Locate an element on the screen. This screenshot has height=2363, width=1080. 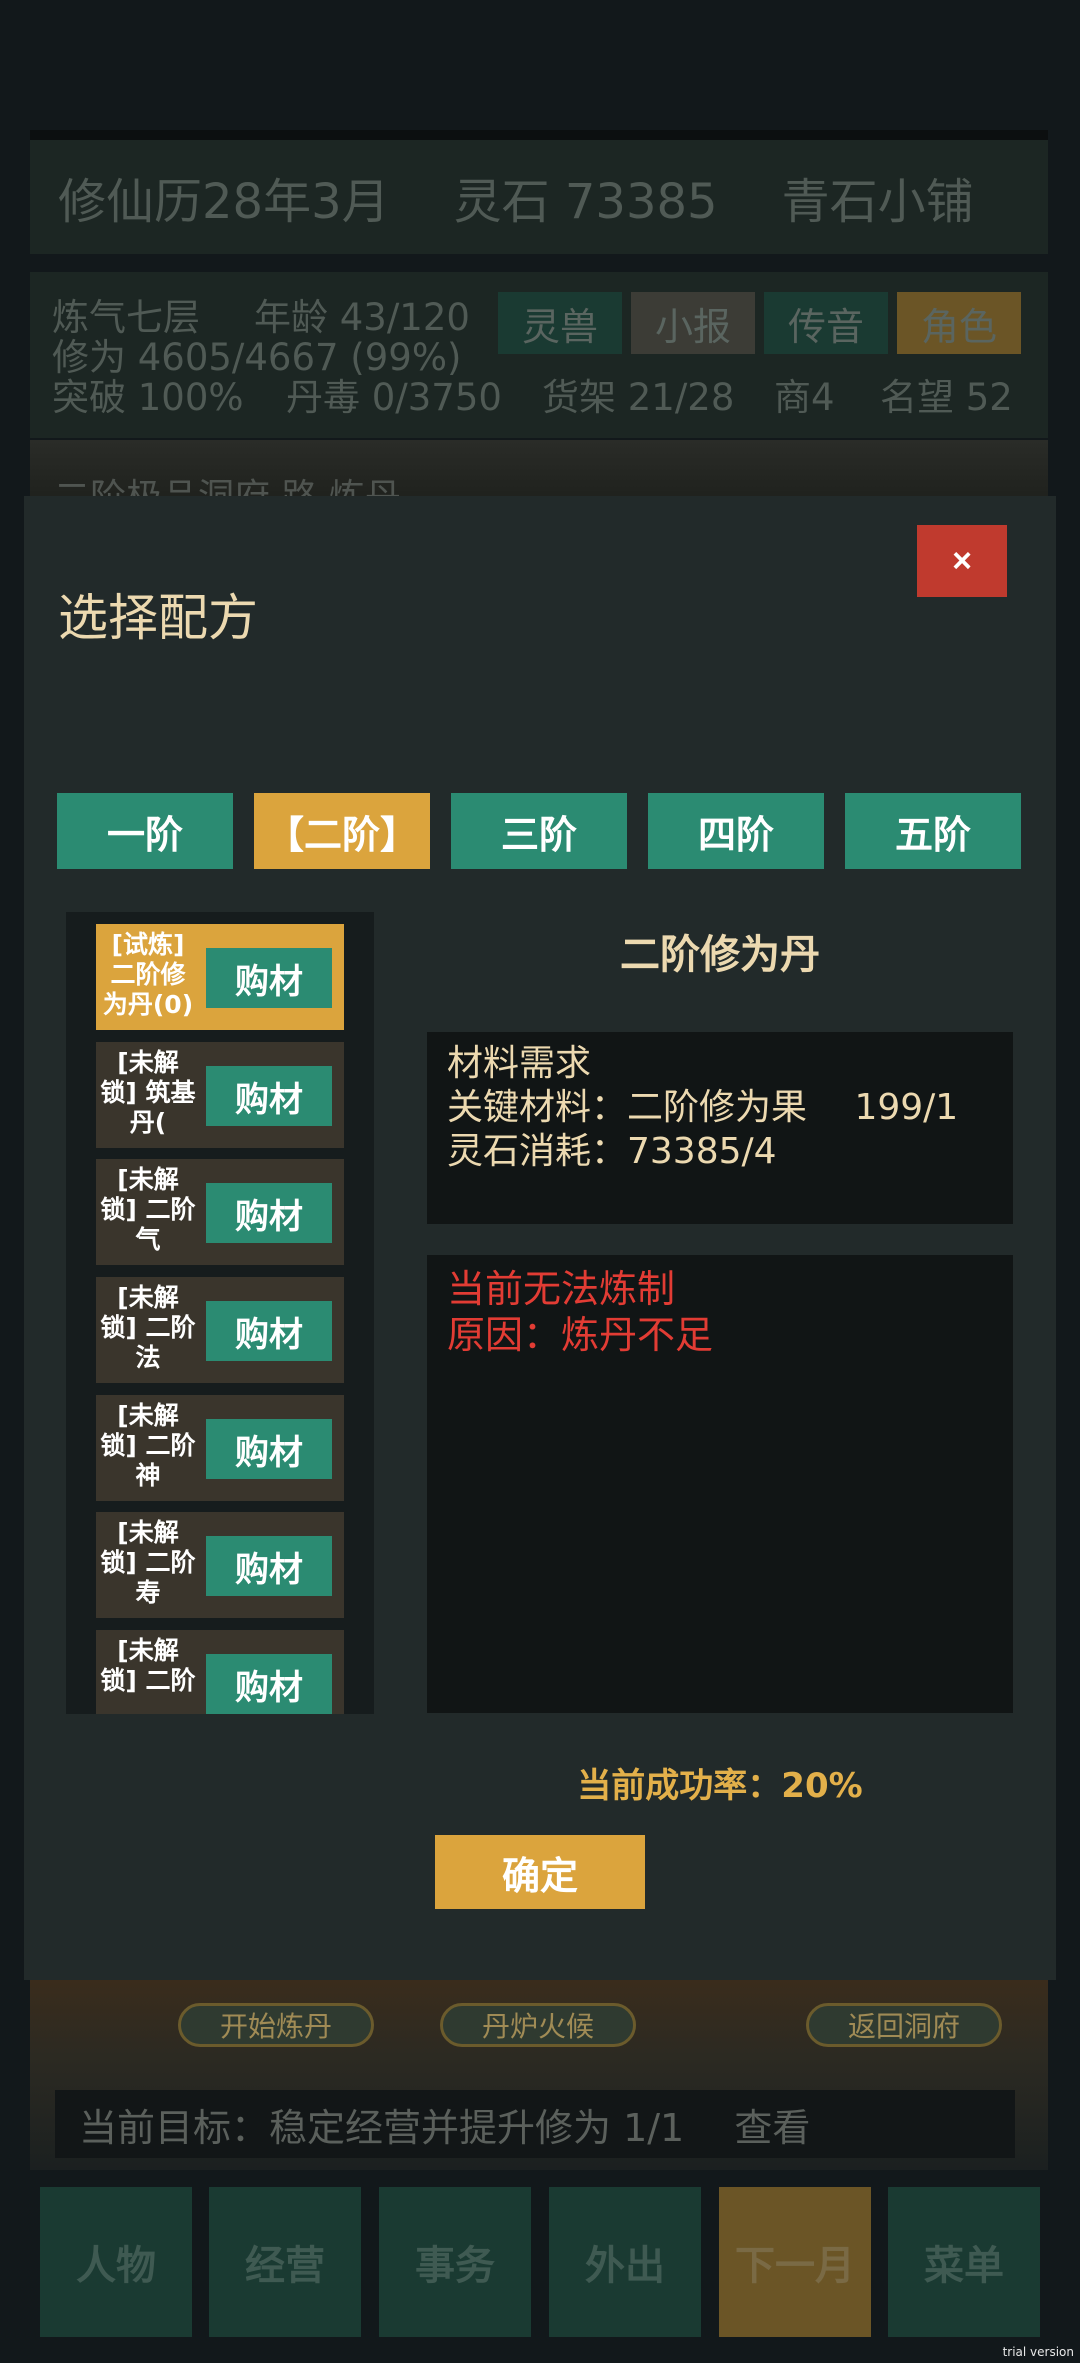
stone-cost-text: 灵石消耗：73385/4 is located at coordinates (612, 1151).